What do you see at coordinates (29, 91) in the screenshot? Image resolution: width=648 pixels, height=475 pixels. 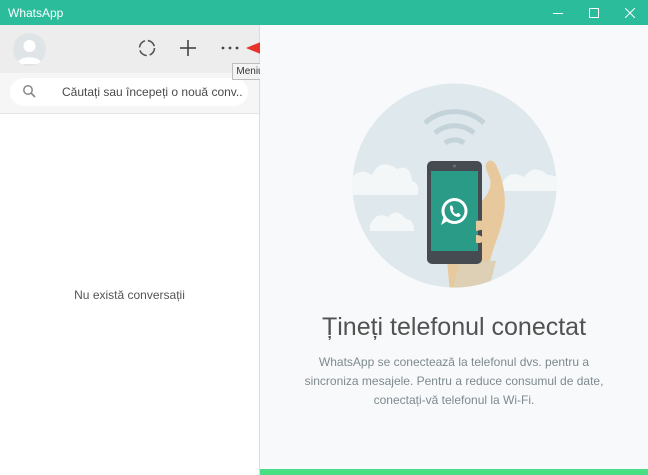 I see `search-icon` at bounding box center [29, 91].